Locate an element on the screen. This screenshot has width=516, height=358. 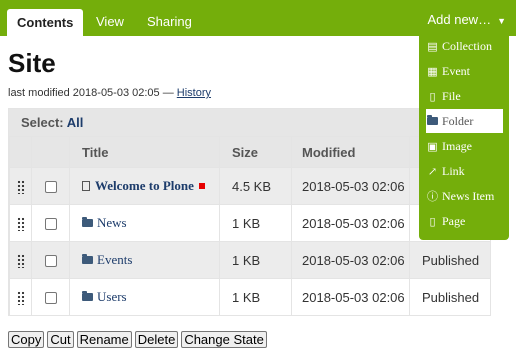
header-select is located at coordinates (50, 152).